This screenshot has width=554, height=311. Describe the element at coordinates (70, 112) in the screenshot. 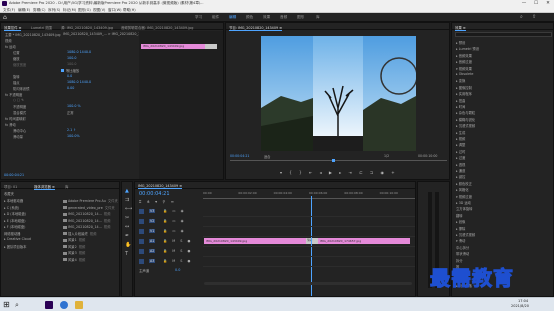

I see `blend-value: 正常` at that location.